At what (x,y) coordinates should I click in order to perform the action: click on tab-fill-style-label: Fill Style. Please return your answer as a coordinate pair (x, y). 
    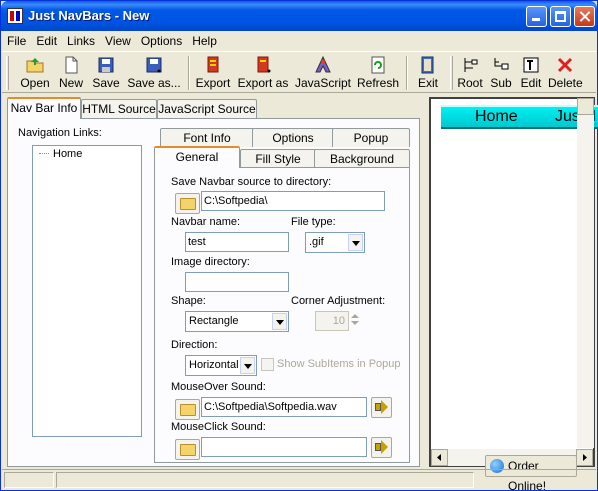
    Looking at the image, I should click on (278, 159).